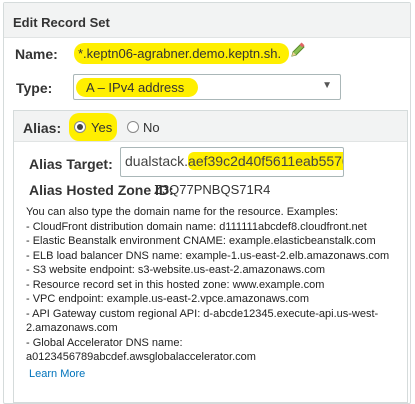 The image size is (415, 404). Describe the element at coordinates (207, 20) in the screenshot. I see `panel-header: Edit Record Set` at that location.